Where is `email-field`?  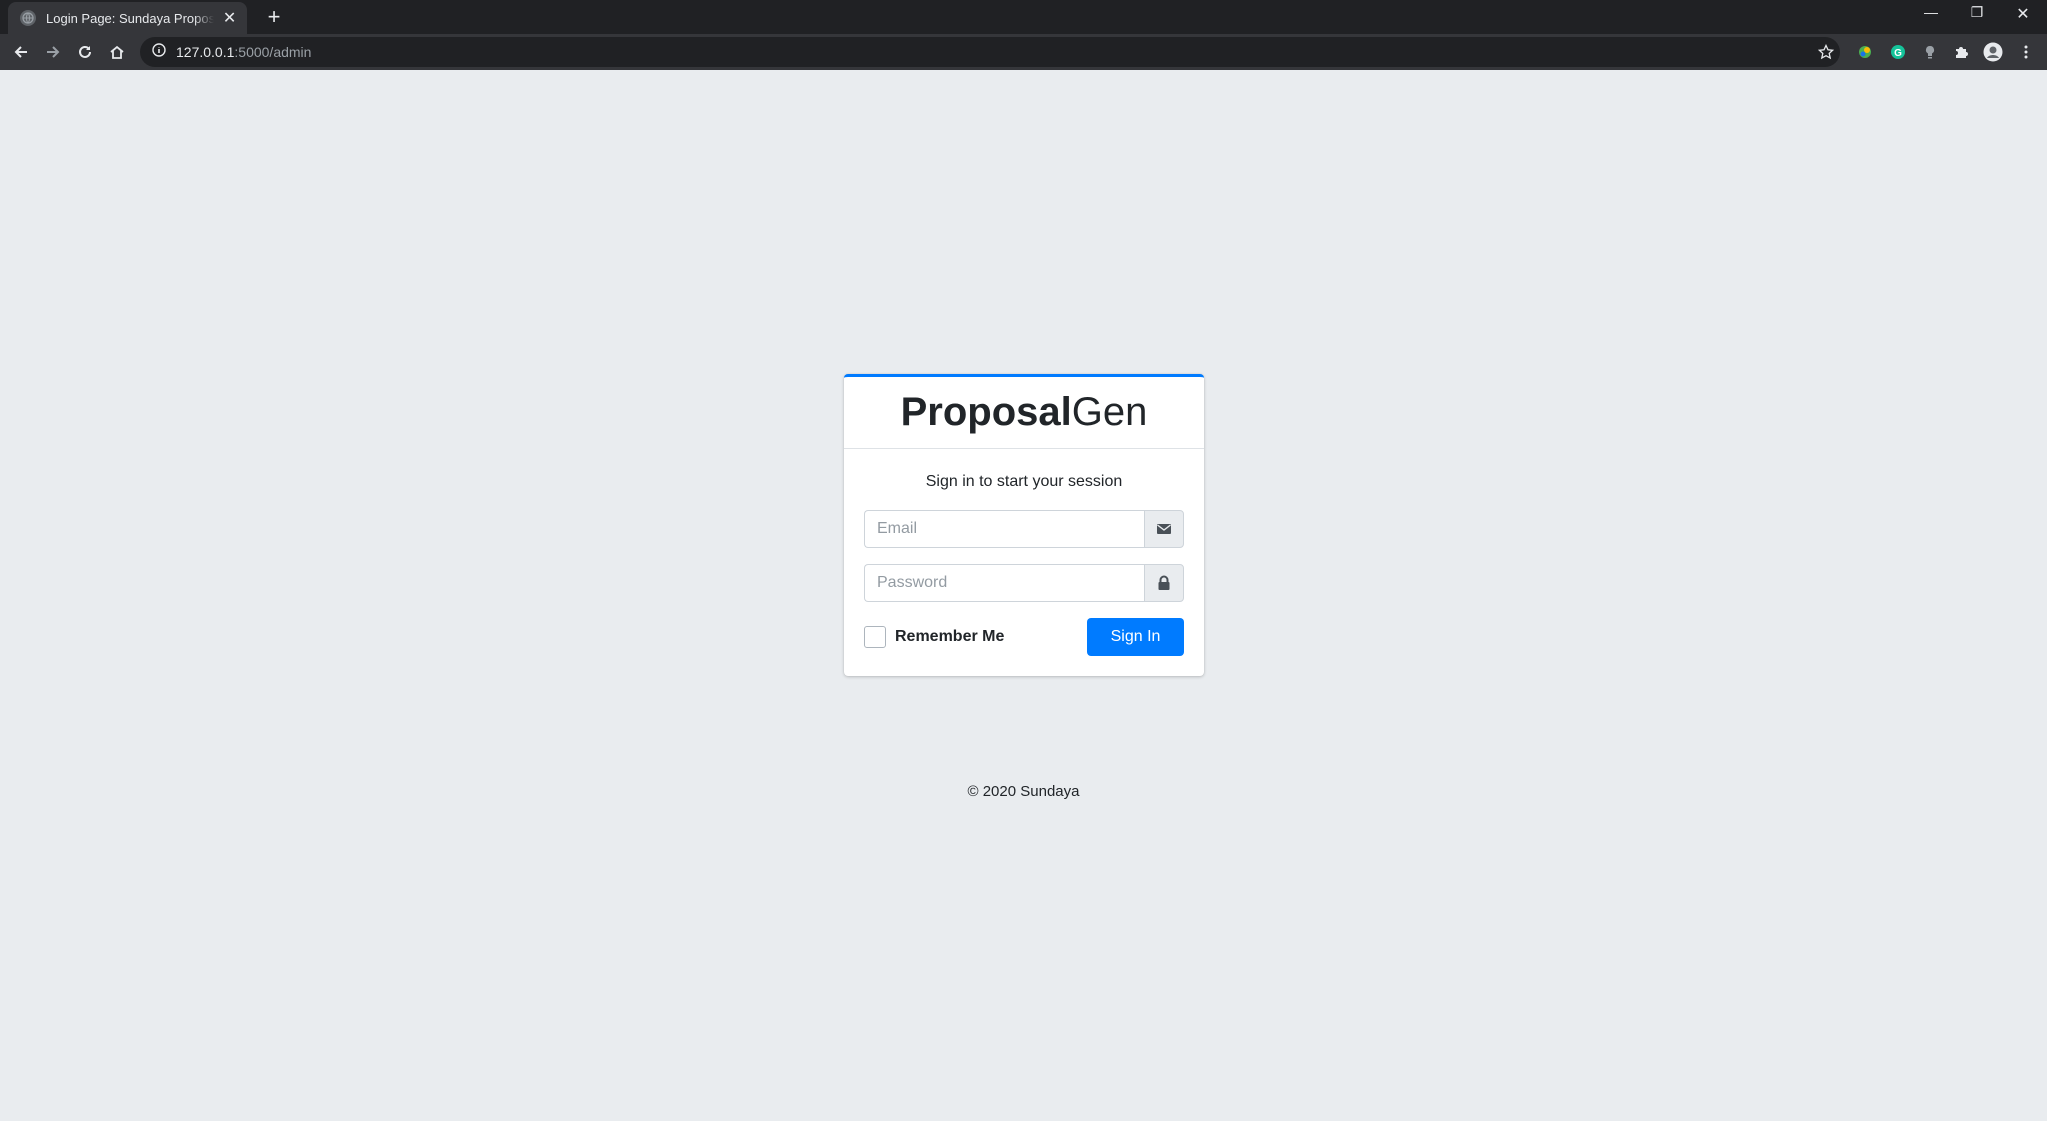
email-field is located at coordinates (1004, 529).